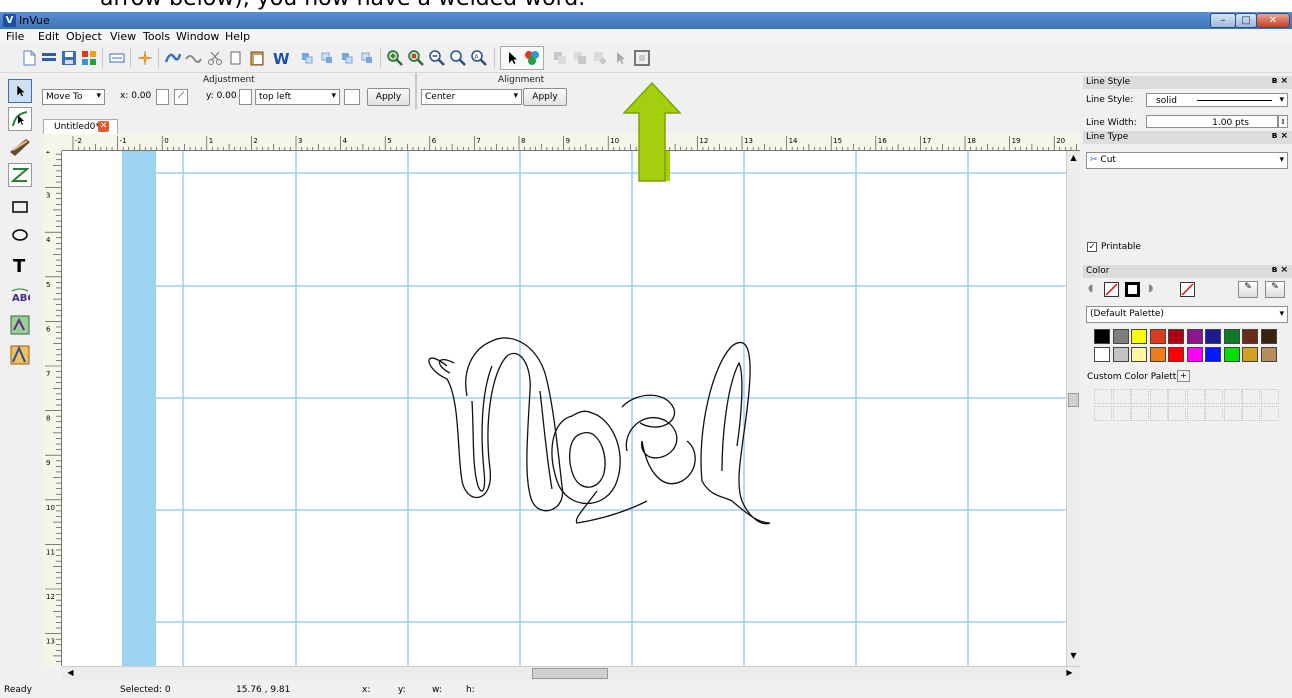 This screenshot has width=1292, height=698. What do you see at coordinates (600, 58) in the screenshot?
I see `node-edit-icon` at bounding box center [600, 58].